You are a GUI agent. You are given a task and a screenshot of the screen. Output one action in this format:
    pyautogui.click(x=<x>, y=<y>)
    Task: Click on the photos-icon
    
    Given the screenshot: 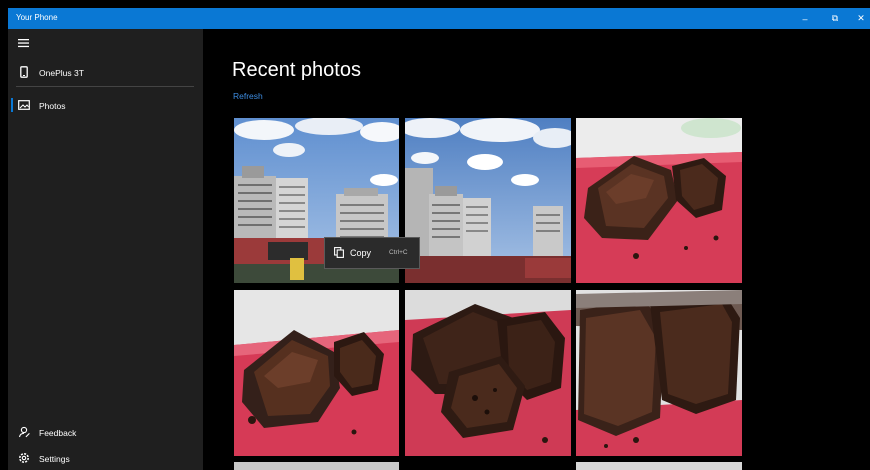 What is the action you would take?
    pyautogui.click(x=24, y=105)
    